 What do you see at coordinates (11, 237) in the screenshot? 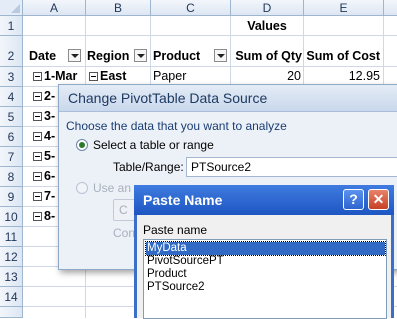
I see `row-header-11: 11` at bounding box center [11, 237].